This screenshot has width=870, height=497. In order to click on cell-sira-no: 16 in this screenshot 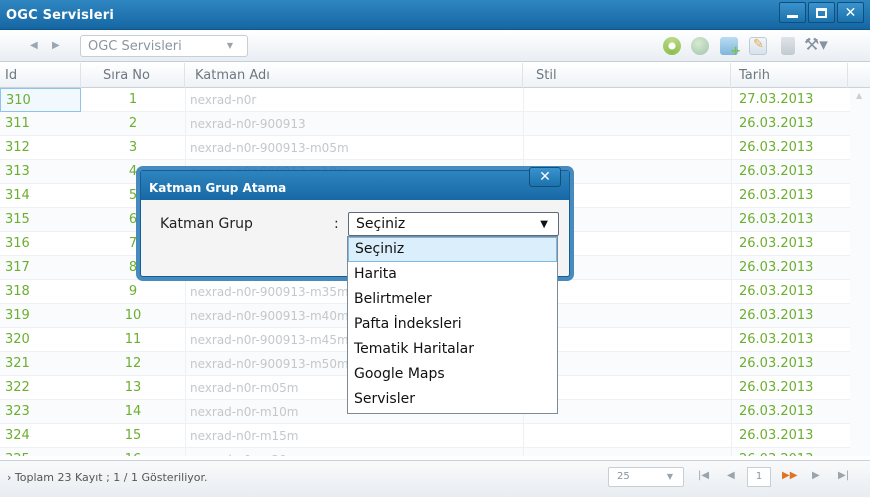, I will do `click(133, 452)`.